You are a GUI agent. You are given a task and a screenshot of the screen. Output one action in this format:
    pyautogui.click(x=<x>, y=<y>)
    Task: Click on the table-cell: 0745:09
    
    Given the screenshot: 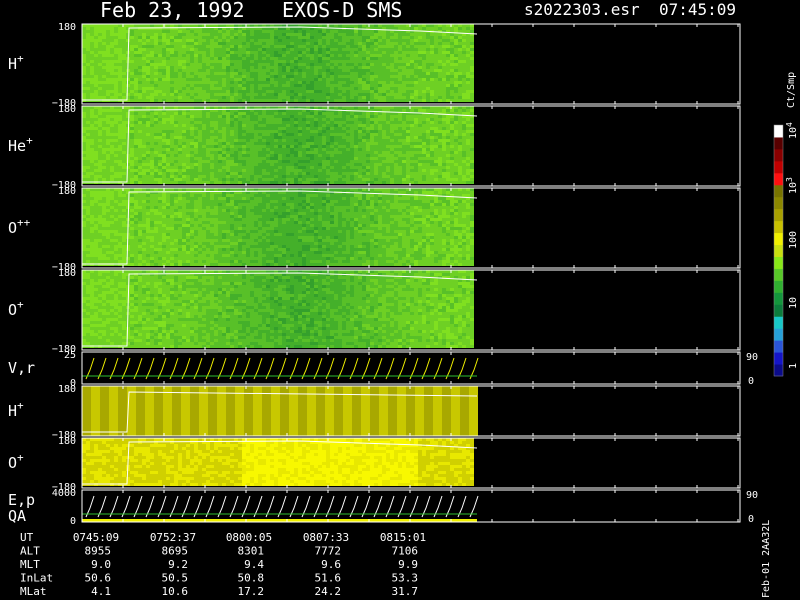 What is the action you would take?
    pyautogui.click(x=96, y=537)
    